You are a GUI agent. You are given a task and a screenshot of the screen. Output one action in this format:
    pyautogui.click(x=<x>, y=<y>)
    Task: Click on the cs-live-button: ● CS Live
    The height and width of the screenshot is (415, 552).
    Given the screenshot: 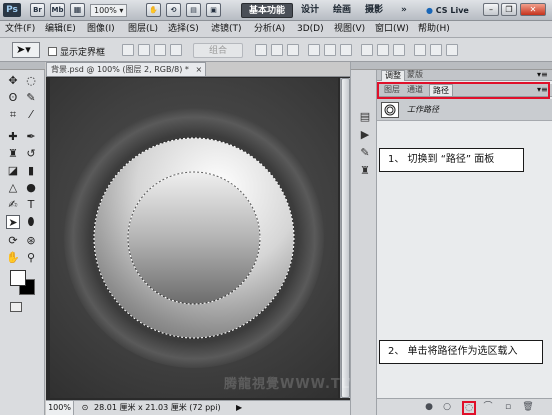 What is the action you would take?
    pyautogui.click(x=447, y=10)
    